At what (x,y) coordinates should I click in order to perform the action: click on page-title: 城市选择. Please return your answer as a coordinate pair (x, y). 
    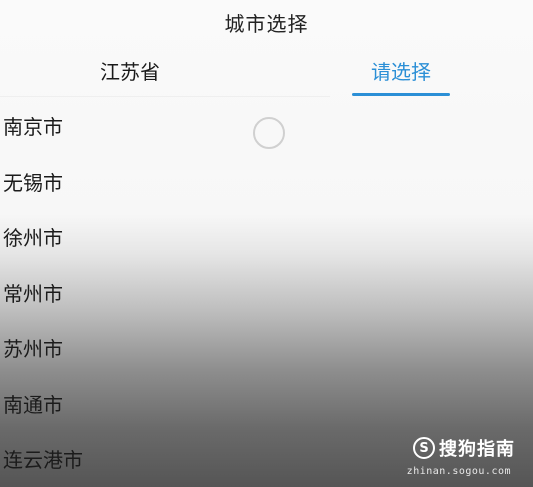
    Looking at the image, I should click on (266, 23).